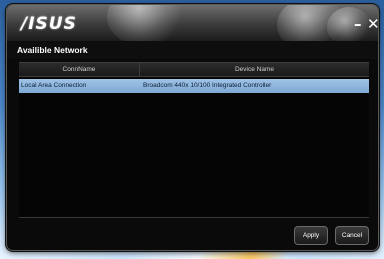  Describe the element at coordinates (54, 85) in the screenshot. I see `cell-conn-name: Local Area Connection` at that location.